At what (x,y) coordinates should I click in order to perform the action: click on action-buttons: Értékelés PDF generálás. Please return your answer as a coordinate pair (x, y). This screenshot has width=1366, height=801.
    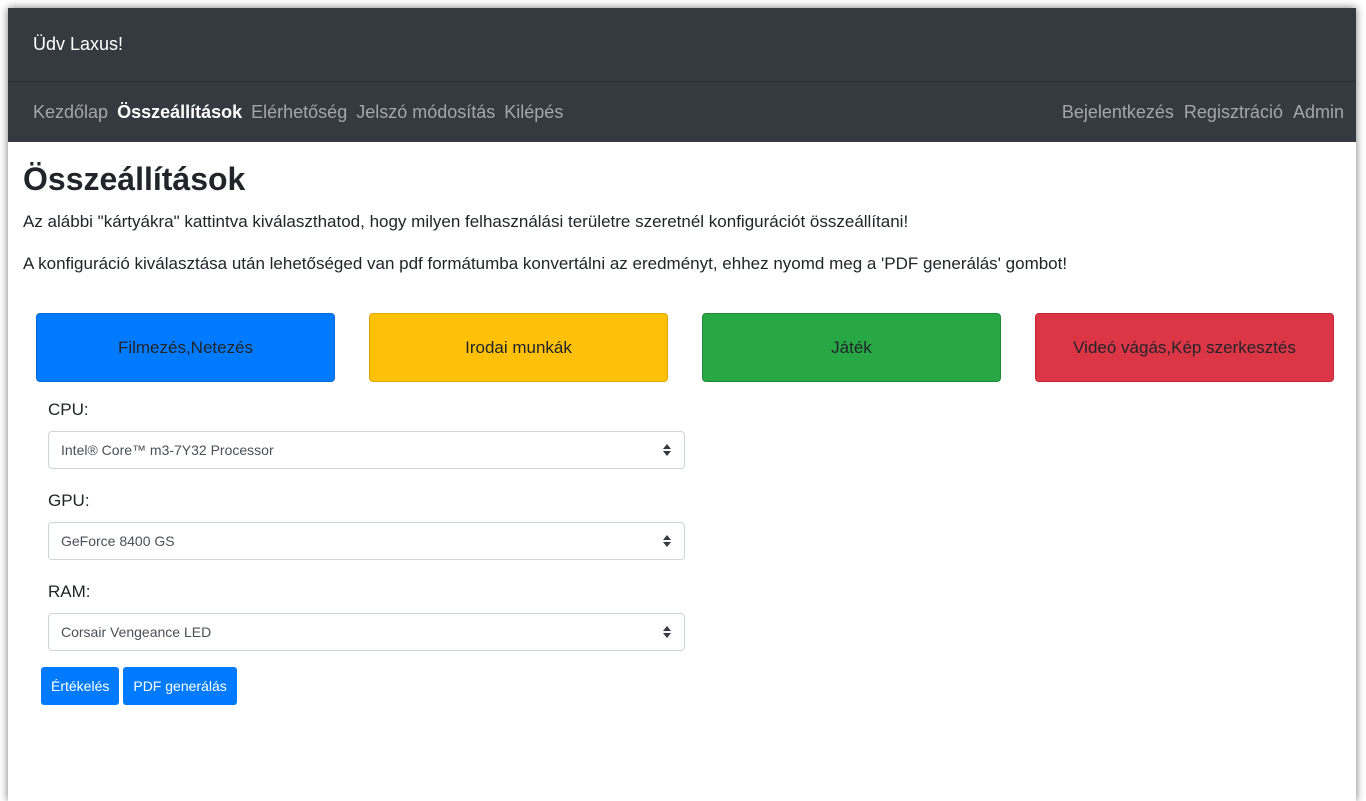
    Looking at the image, I should click on (682, 686).